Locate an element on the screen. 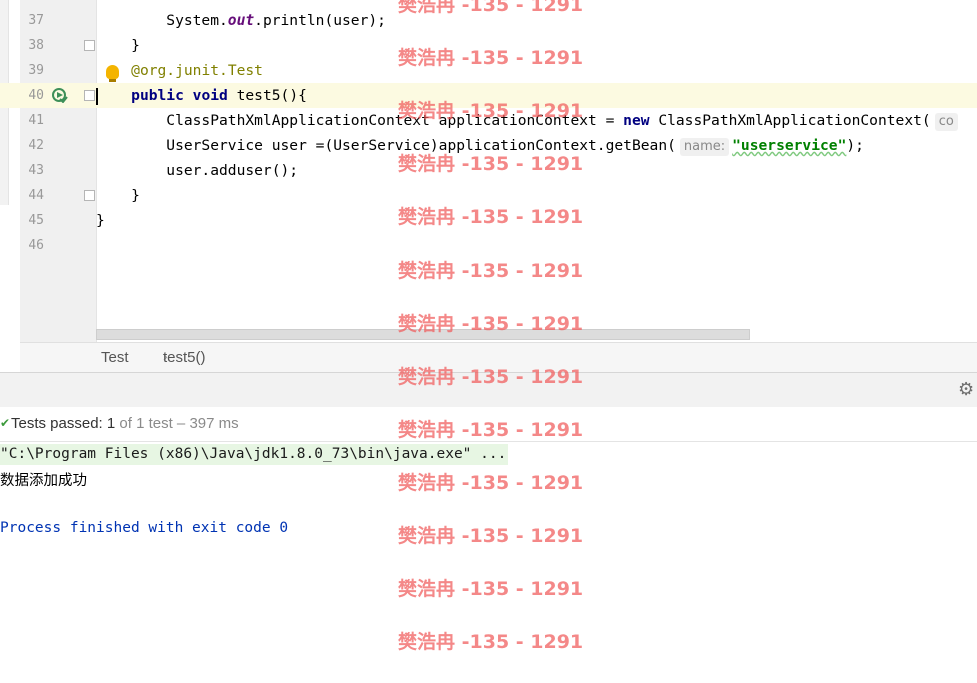  code-token: ClassPathXmlApplicationContext( is located at coordinates (790, 120).